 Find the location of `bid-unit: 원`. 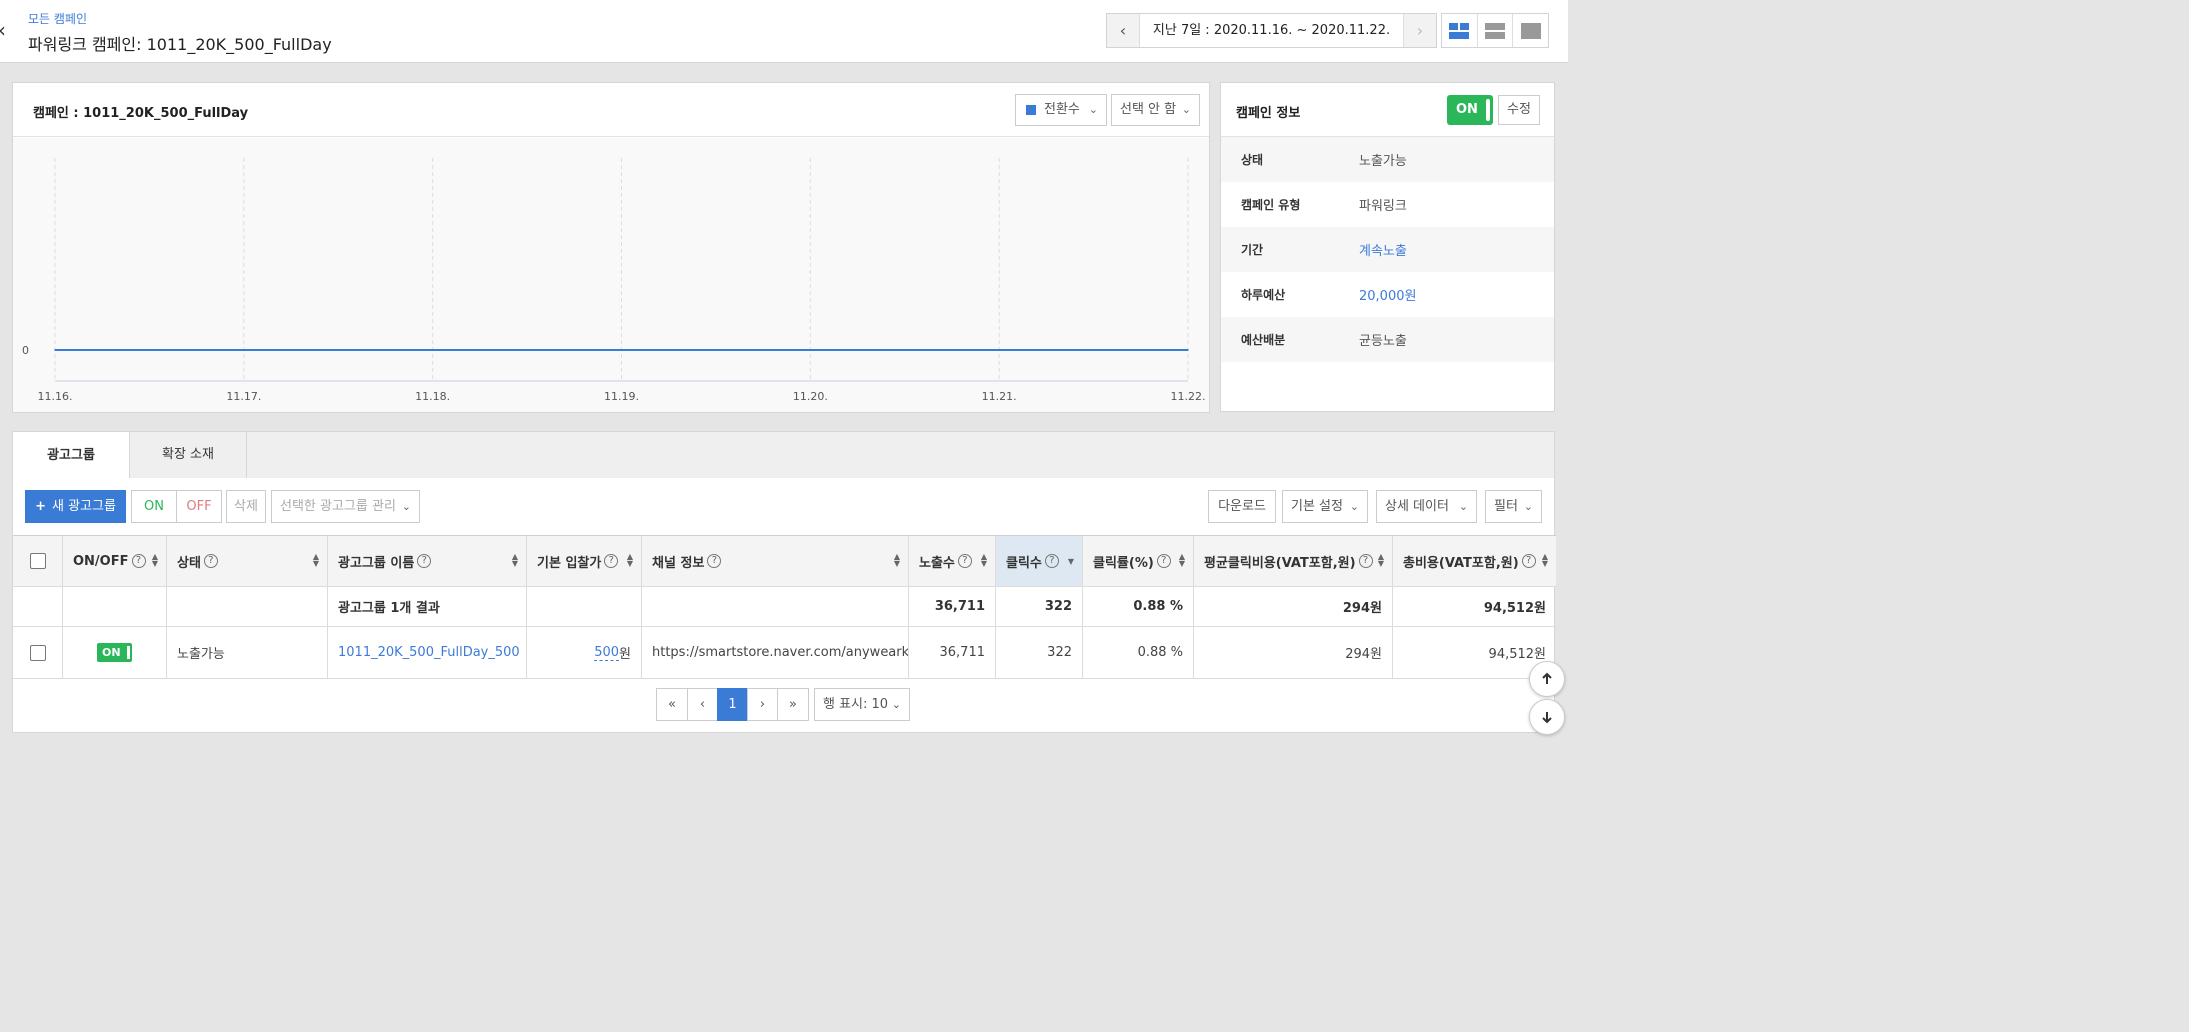

bid-unit: 원 is located at coordinates (625, 654).